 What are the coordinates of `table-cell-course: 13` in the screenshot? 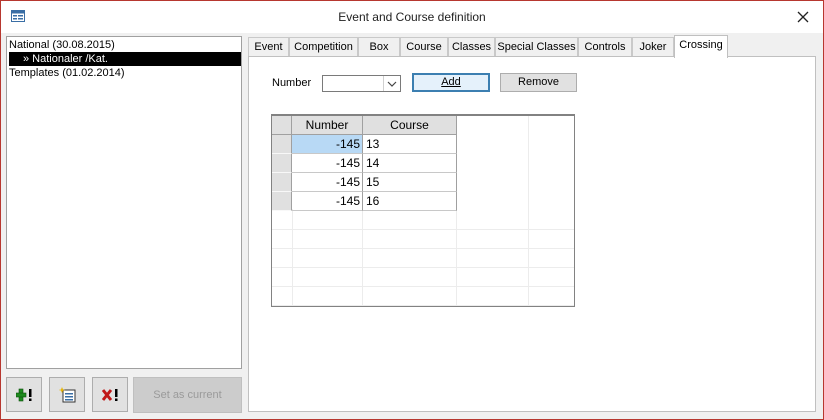 It's located at (410, 144).